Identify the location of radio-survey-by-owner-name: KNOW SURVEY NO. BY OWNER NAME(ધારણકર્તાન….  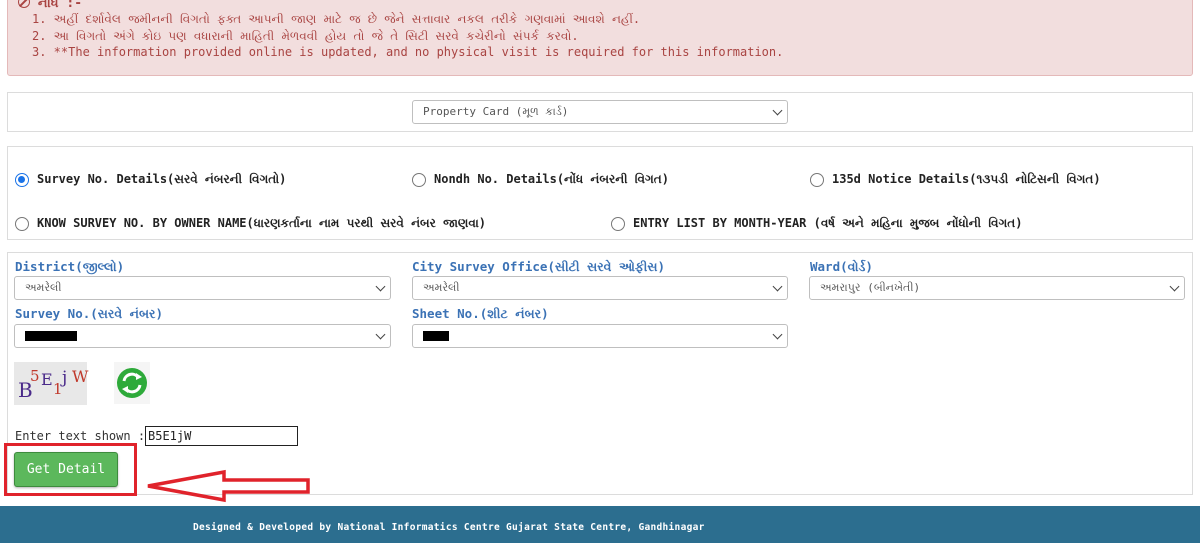
(250, 223).